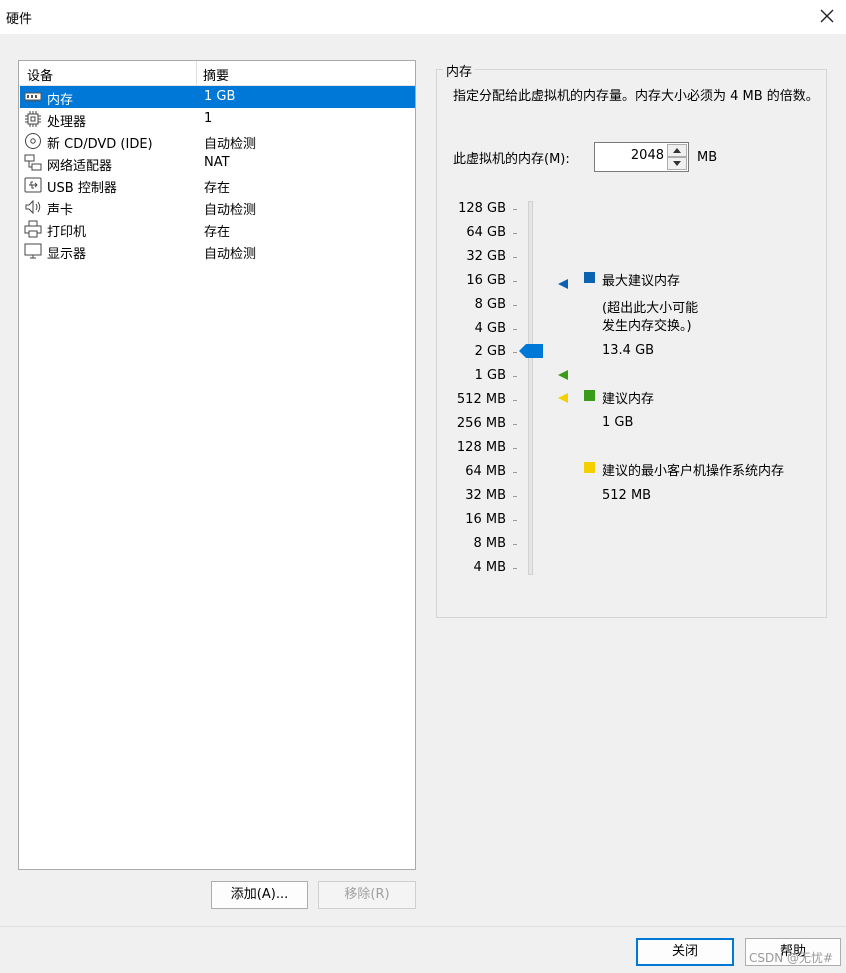  Describe the element at coordinates (693, 471) in the screenshot. I see `guest-min-title: 建议的最小客户机操作系统内存` at that location.